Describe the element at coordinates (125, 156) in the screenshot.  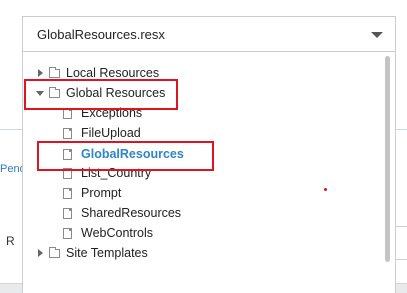
I see `annotation-highlight-globalresources-file` at that location.